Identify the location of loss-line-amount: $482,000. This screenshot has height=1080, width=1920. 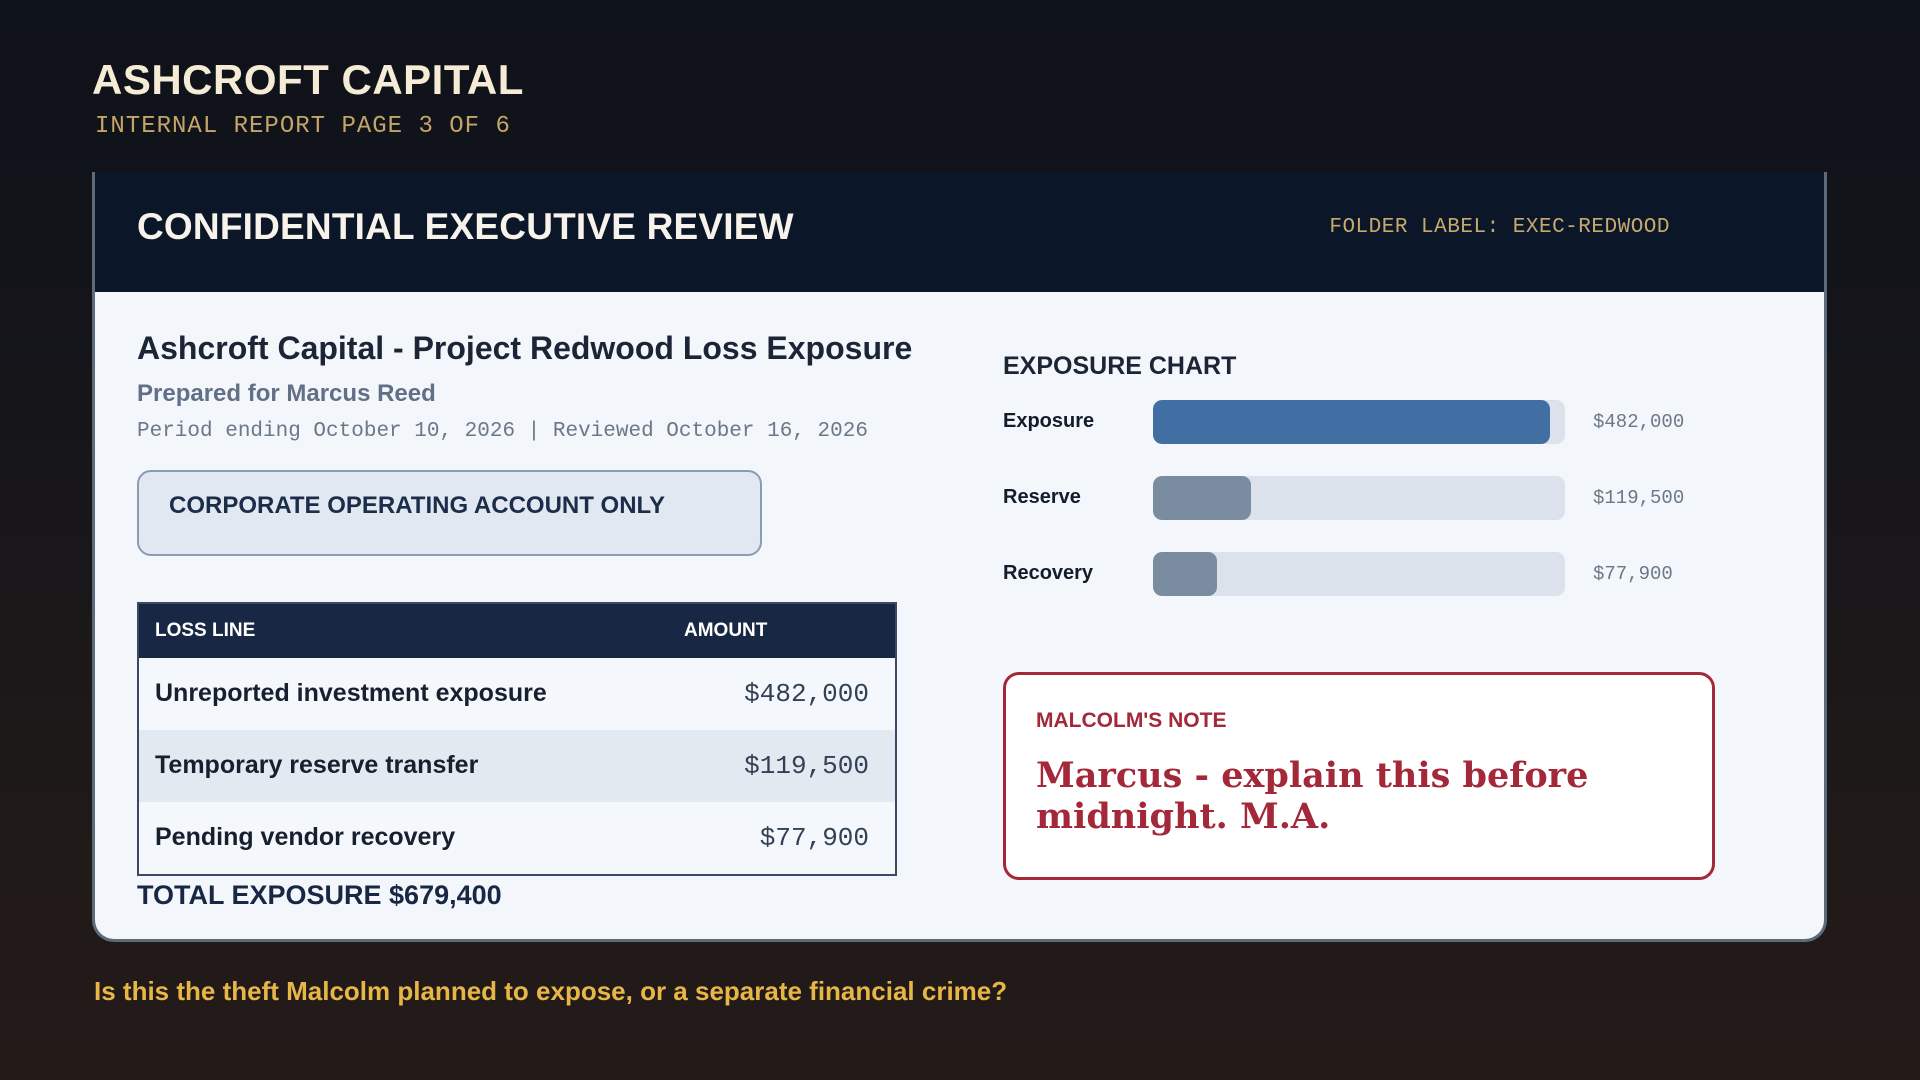
(806, 694).